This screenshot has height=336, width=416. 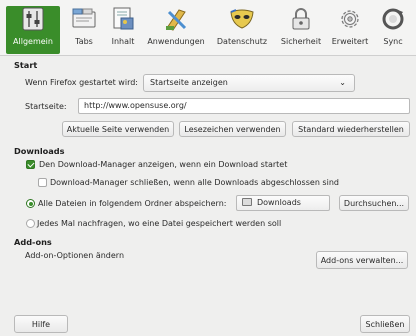 I want to click on lock-icon, so click(x=301, y=19).